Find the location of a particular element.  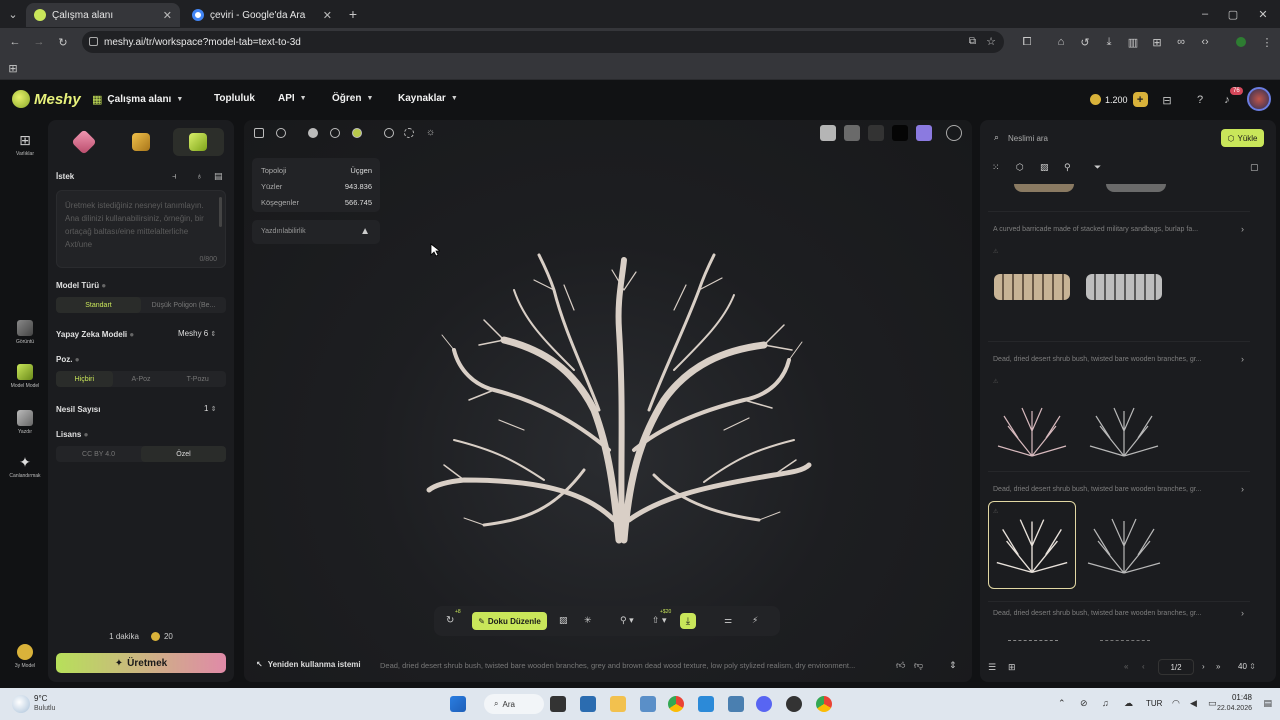

texture-pattern-icon: ▨ is located at coordinates (563, 620).